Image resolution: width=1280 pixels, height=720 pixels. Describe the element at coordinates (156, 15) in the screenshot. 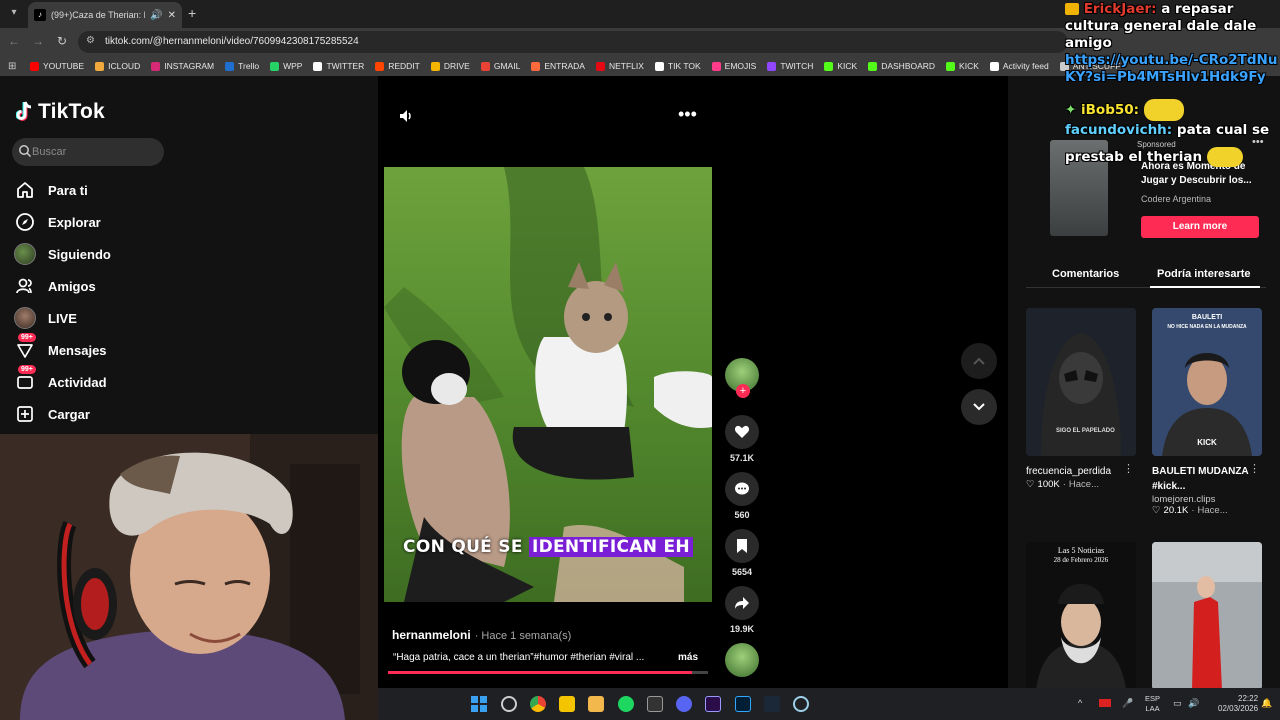

I see `speaker-icon: 🔊` at that location.